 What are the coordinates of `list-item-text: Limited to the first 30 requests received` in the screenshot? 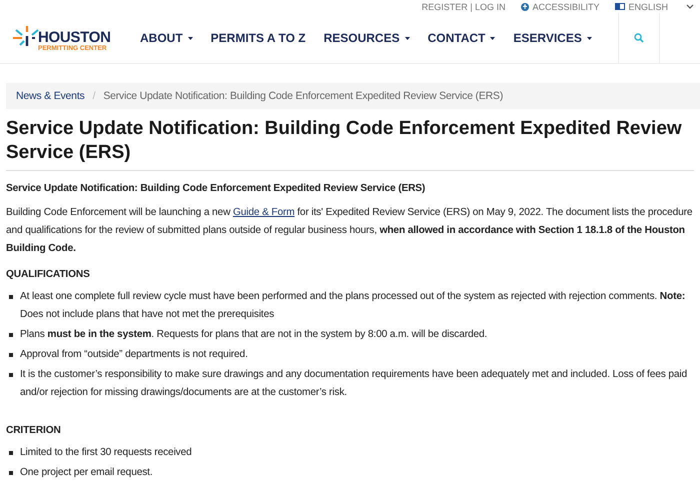 It's located at (106, 453).